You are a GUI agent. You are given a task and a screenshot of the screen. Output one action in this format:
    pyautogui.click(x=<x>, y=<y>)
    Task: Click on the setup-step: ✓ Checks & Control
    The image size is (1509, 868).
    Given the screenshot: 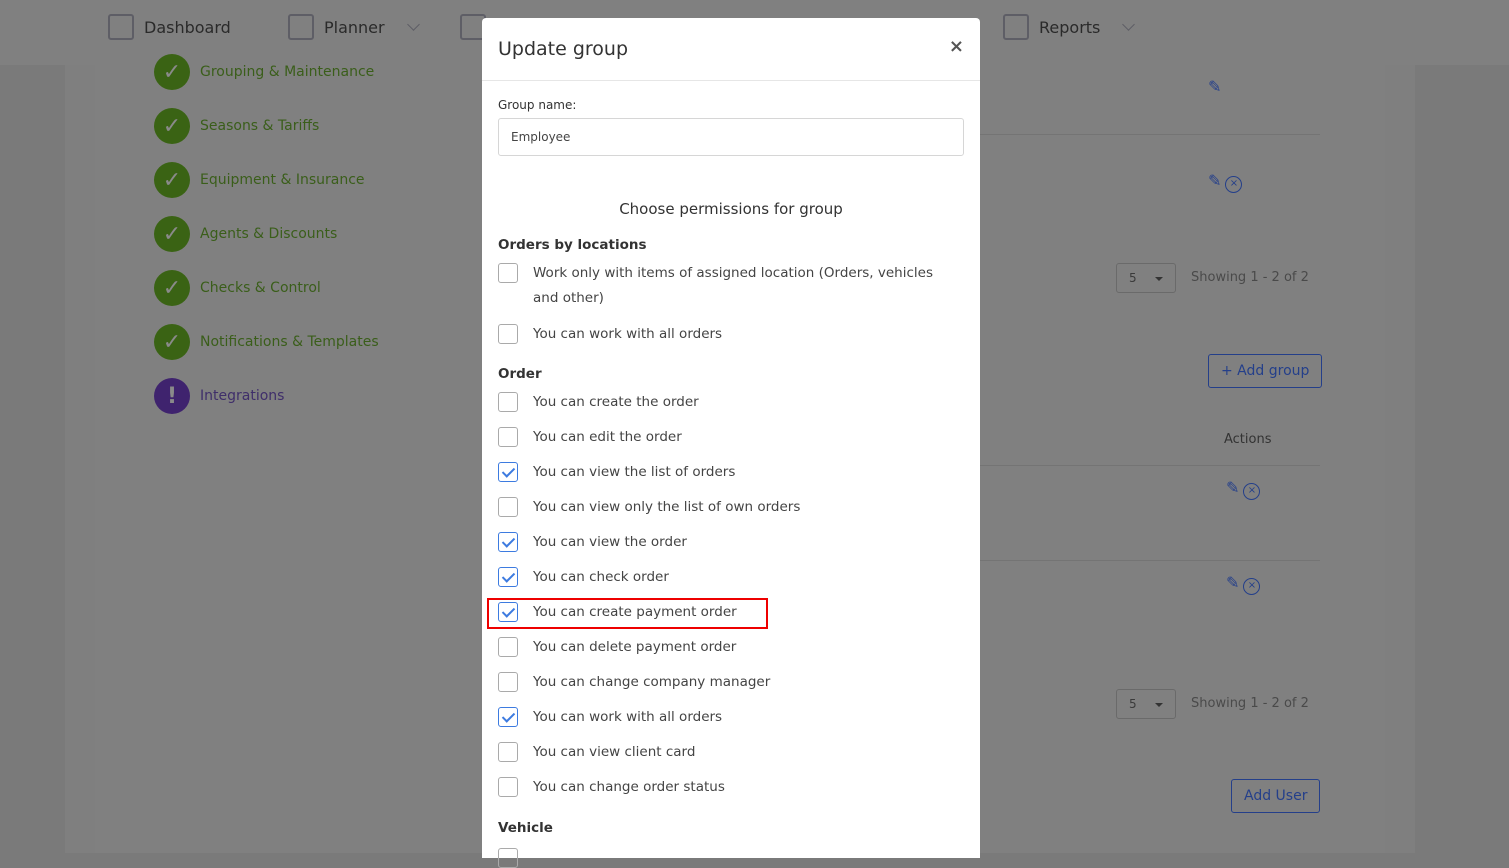 What is the action you would take?
    pyautogui.click(x=237, y=288)
    